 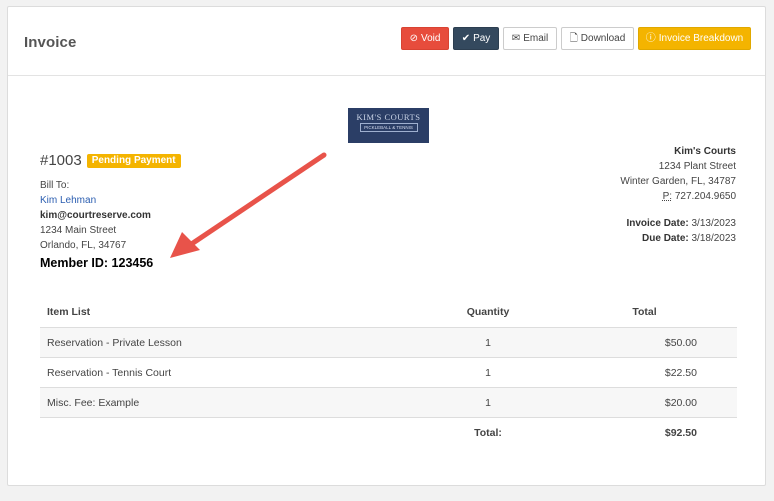 I want to click on customer-email: kim@courtreserve.com, so click(x=95, y=215).